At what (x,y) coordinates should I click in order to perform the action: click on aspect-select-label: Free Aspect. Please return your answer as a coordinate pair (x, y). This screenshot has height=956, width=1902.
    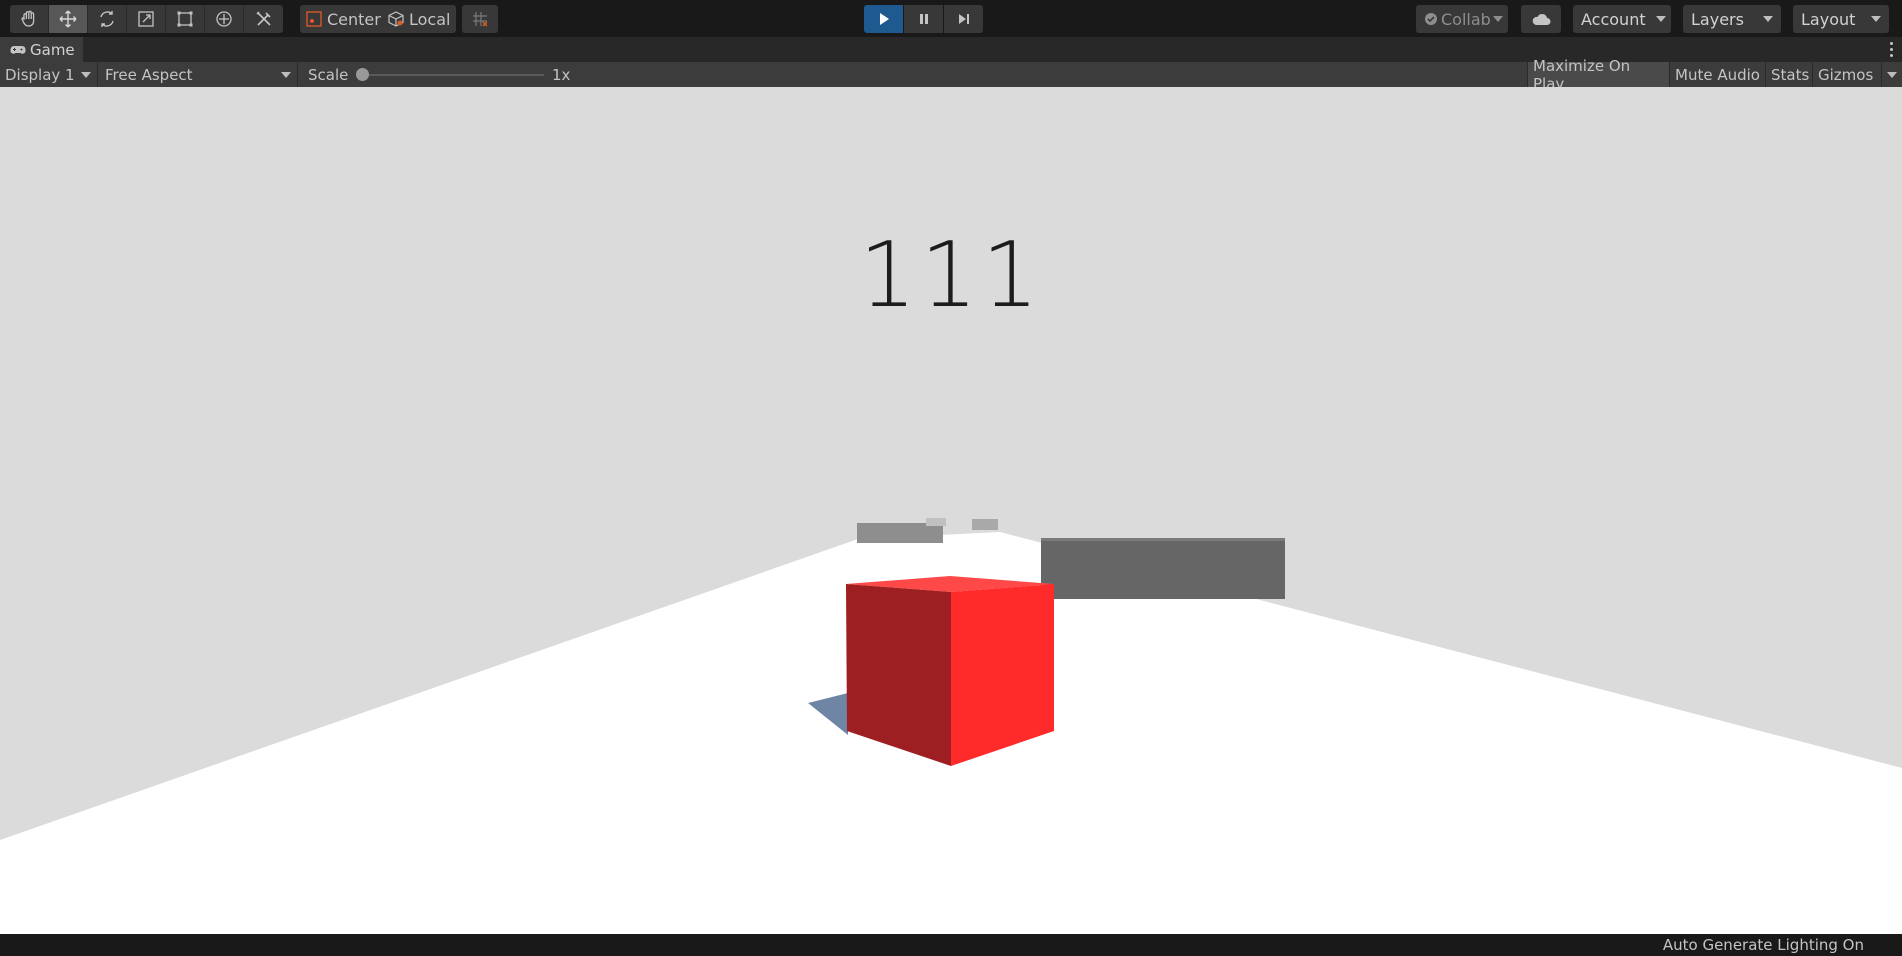
    Looking at the image, I should click on (149, 74).